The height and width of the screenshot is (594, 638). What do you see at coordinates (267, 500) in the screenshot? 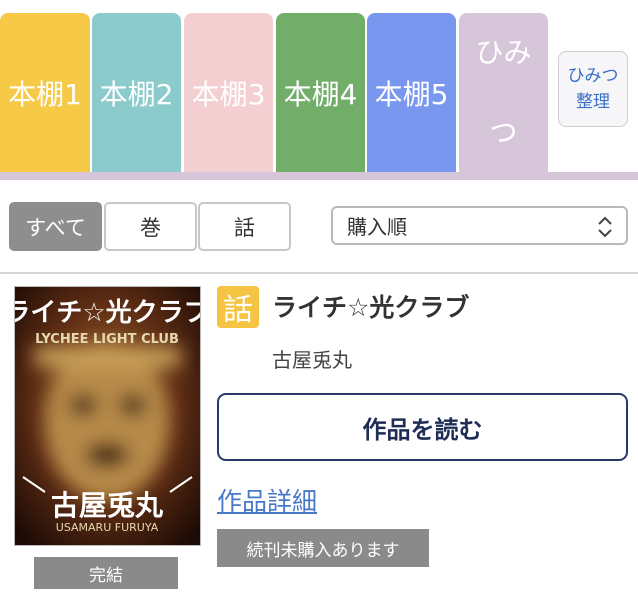
I see `detail-link: 作品詳細` at bounding box center [267, 500].